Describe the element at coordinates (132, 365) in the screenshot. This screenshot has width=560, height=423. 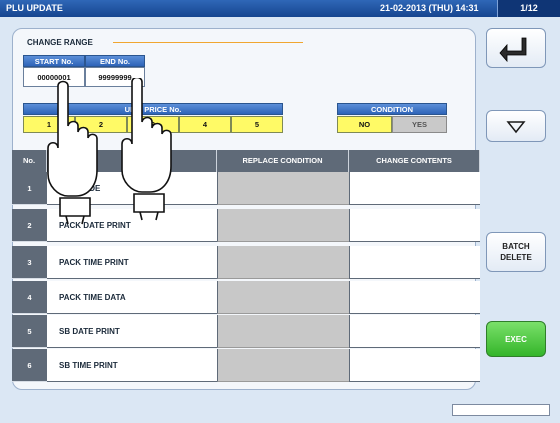
I see `row-item: SB TIME PRINT` at that location.